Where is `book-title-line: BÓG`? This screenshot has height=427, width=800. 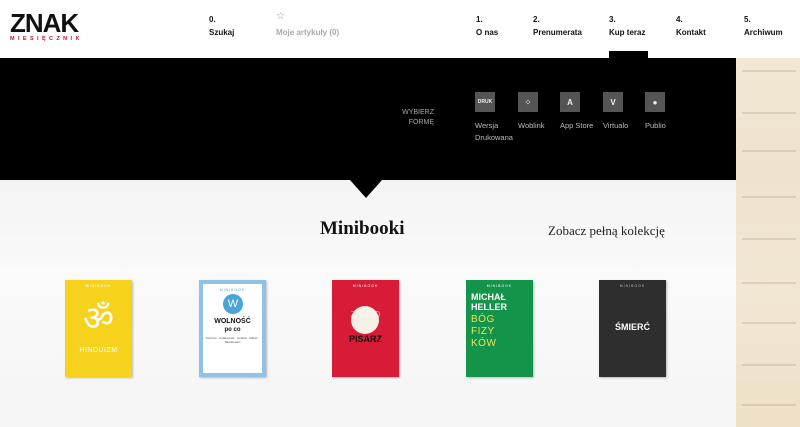 book-title-line: BÓG is located at coordinates (483, 319).